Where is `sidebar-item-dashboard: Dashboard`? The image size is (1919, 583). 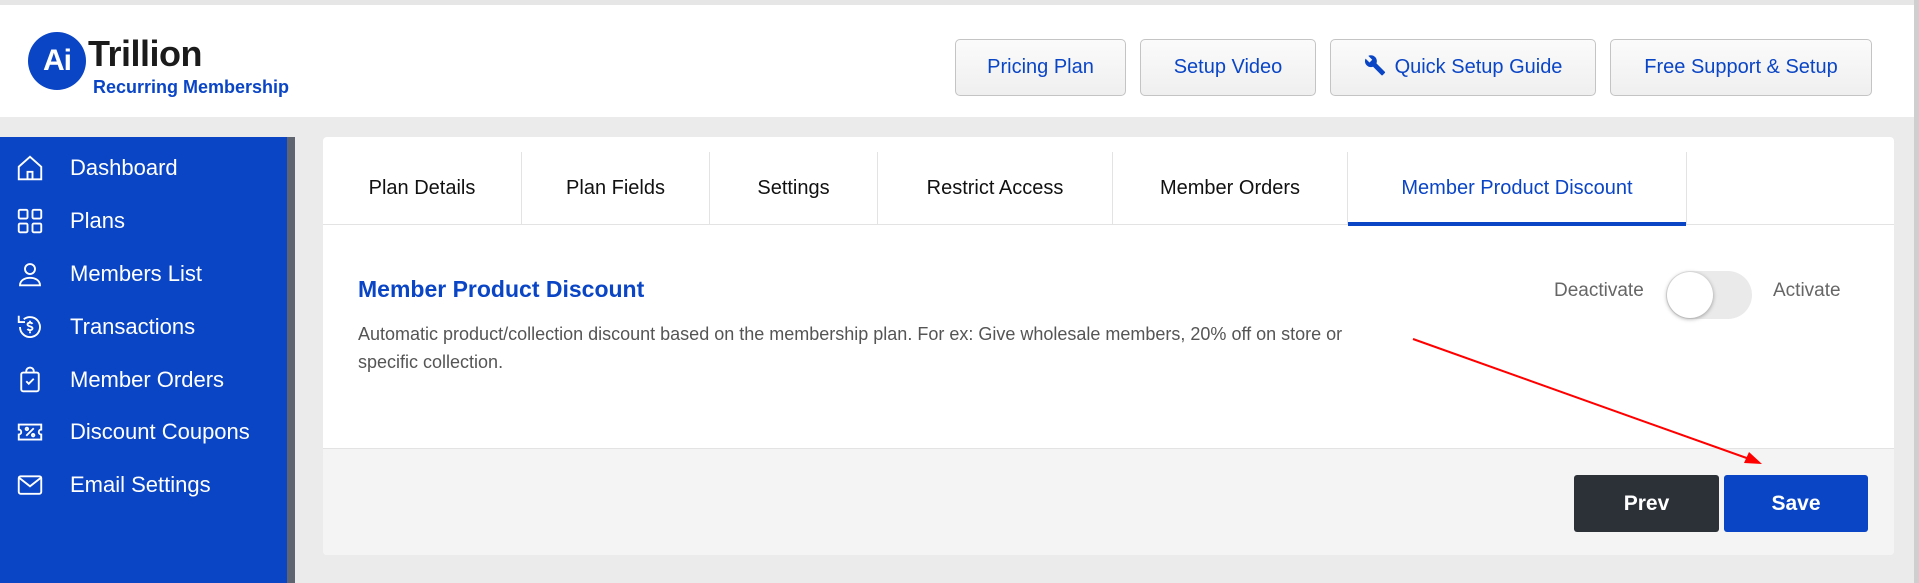 sidebar-item-dashboard: Dashboard is located at coordinates (143, 168).